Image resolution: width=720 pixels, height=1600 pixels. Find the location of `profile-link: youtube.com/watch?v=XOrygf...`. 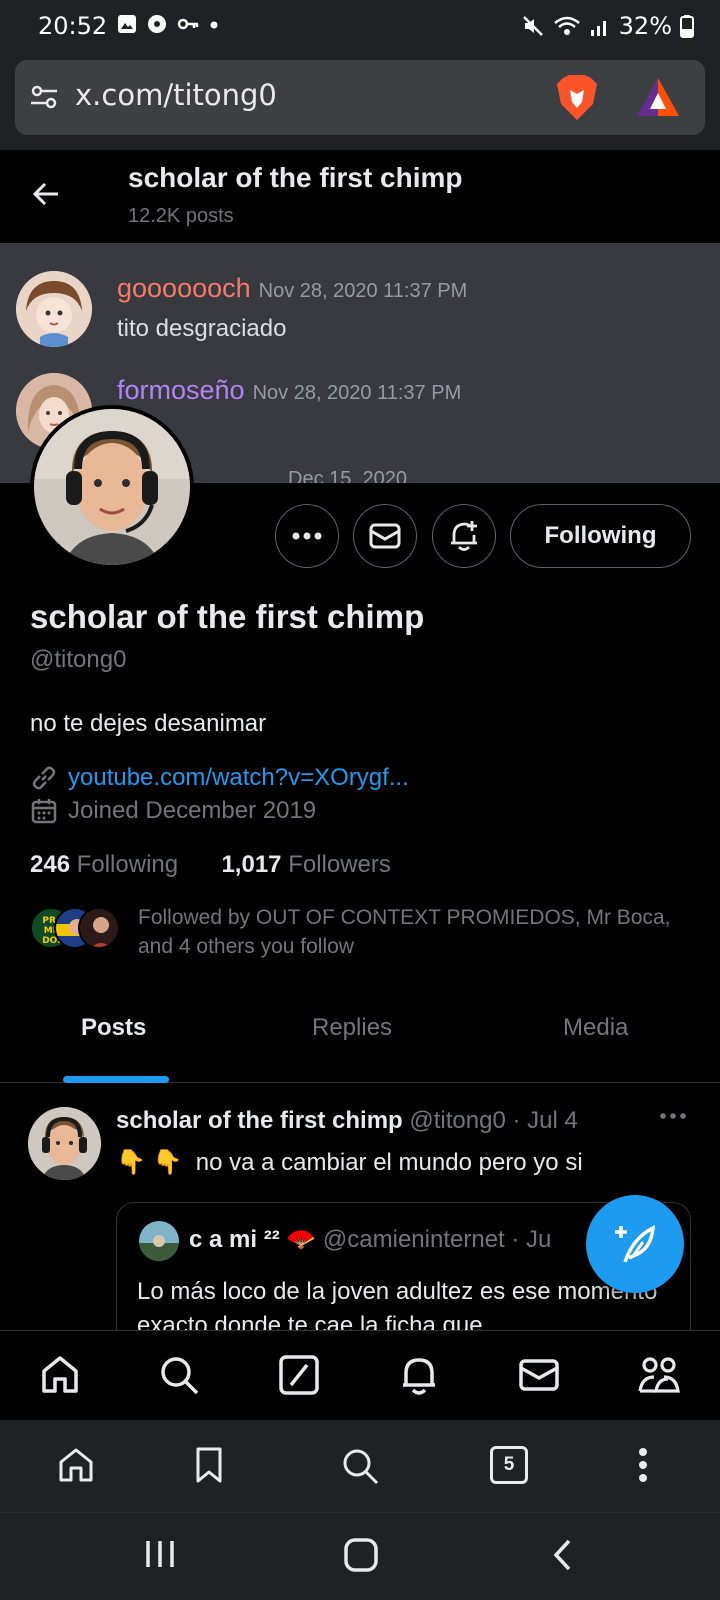

profile-link: youtube.com/watch?v=XOrygf... is located at coordinates (238, 778).